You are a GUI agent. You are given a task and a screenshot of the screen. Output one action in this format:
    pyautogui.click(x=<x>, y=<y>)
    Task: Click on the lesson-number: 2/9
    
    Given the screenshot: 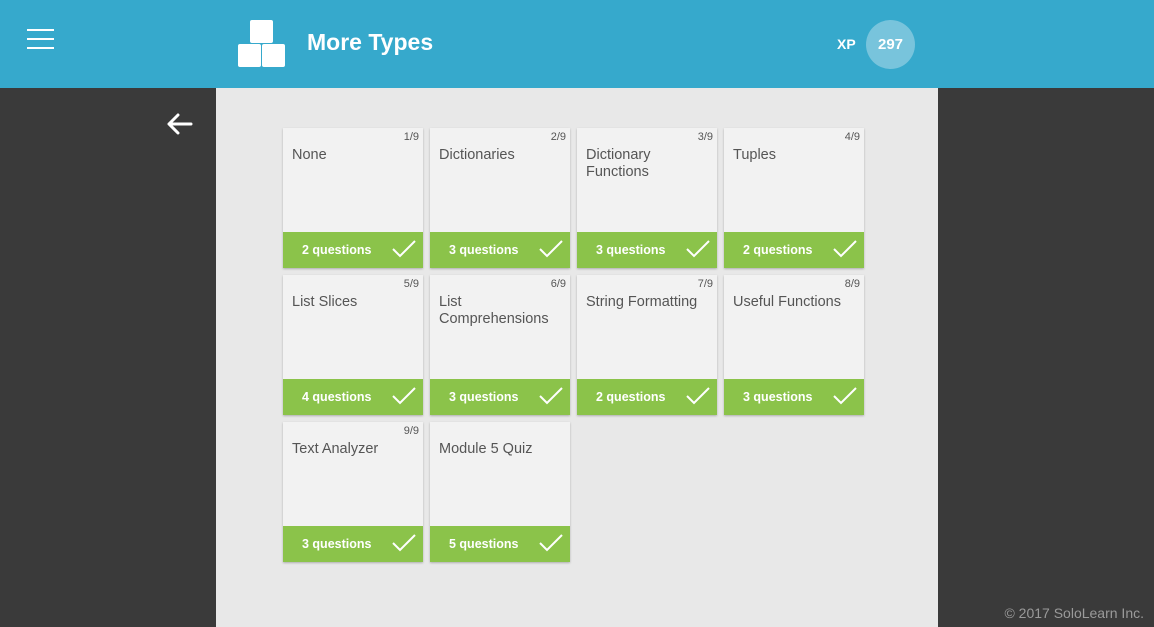 What is the action you would take?
    pyautogui.click(x=558, y=137)
    